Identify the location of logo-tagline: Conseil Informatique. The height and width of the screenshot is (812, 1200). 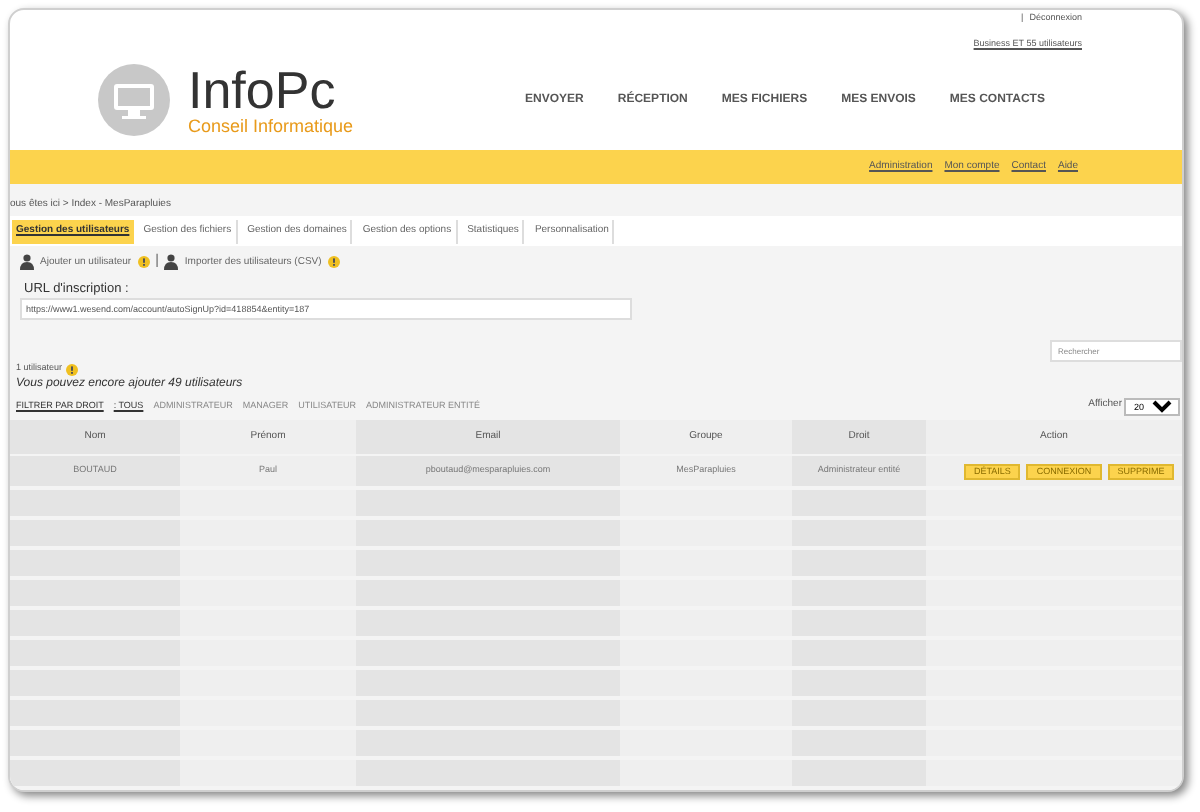
(271, 126).